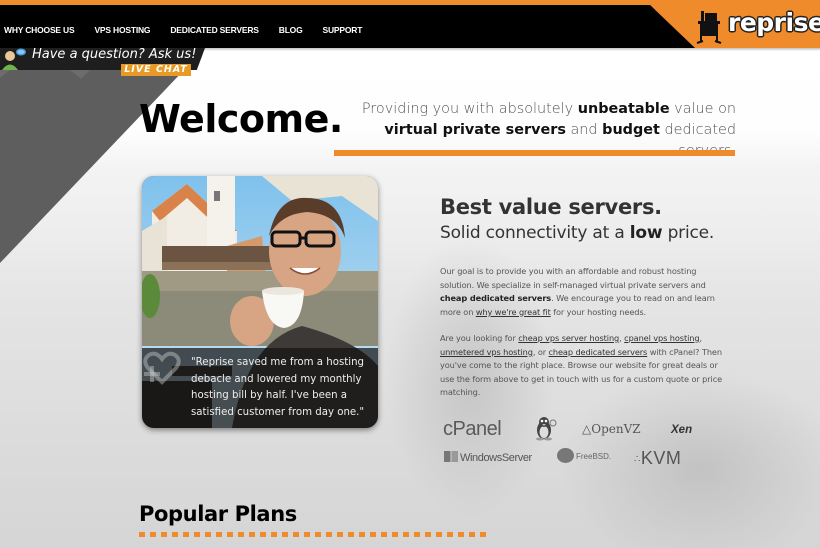 This screenshot has width=820, height=548. What do you see at coordinates (568, 338) in the screenshot?
I see `cheap-vps-link: cheap vps server hosting` at bounding box center [568, 338].